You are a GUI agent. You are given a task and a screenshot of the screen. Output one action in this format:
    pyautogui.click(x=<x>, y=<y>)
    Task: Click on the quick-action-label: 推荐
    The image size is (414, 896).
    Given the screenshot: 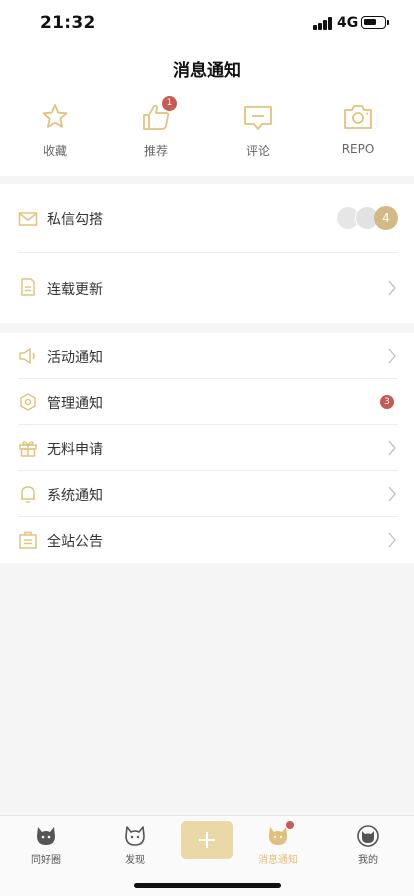 What is the action you would take?
    pyautogui.click(x=155, y=151)
    